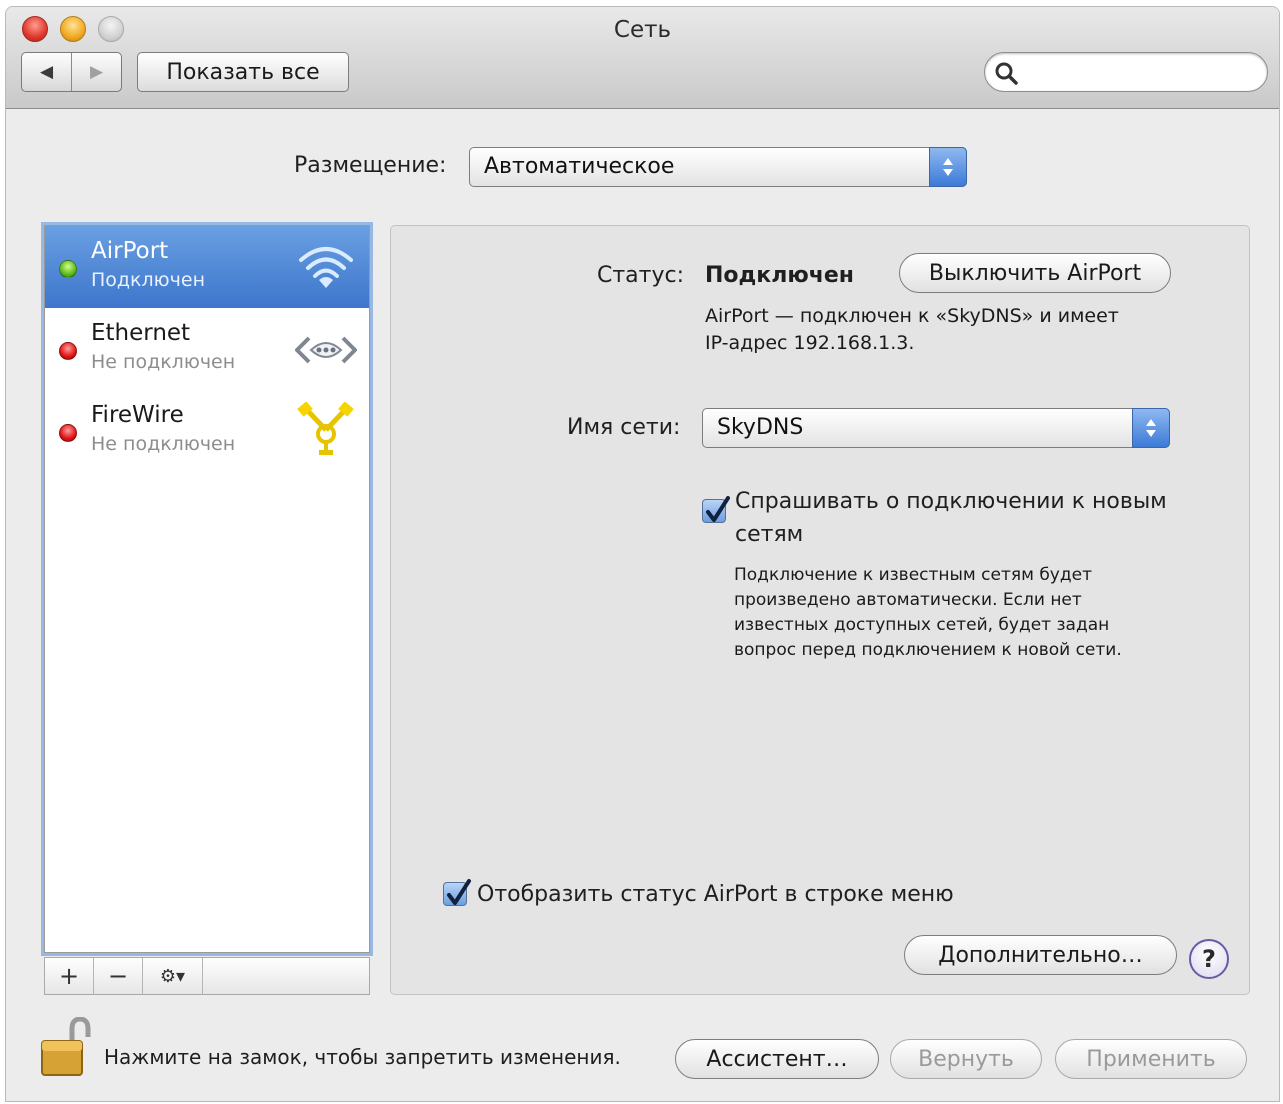 The height and width of the screenshot is (1104, 1283). What do you see at coordinates (130, 251) in the screenshot?
I see `service-name: AirPort` at bounding box center [130, 251].